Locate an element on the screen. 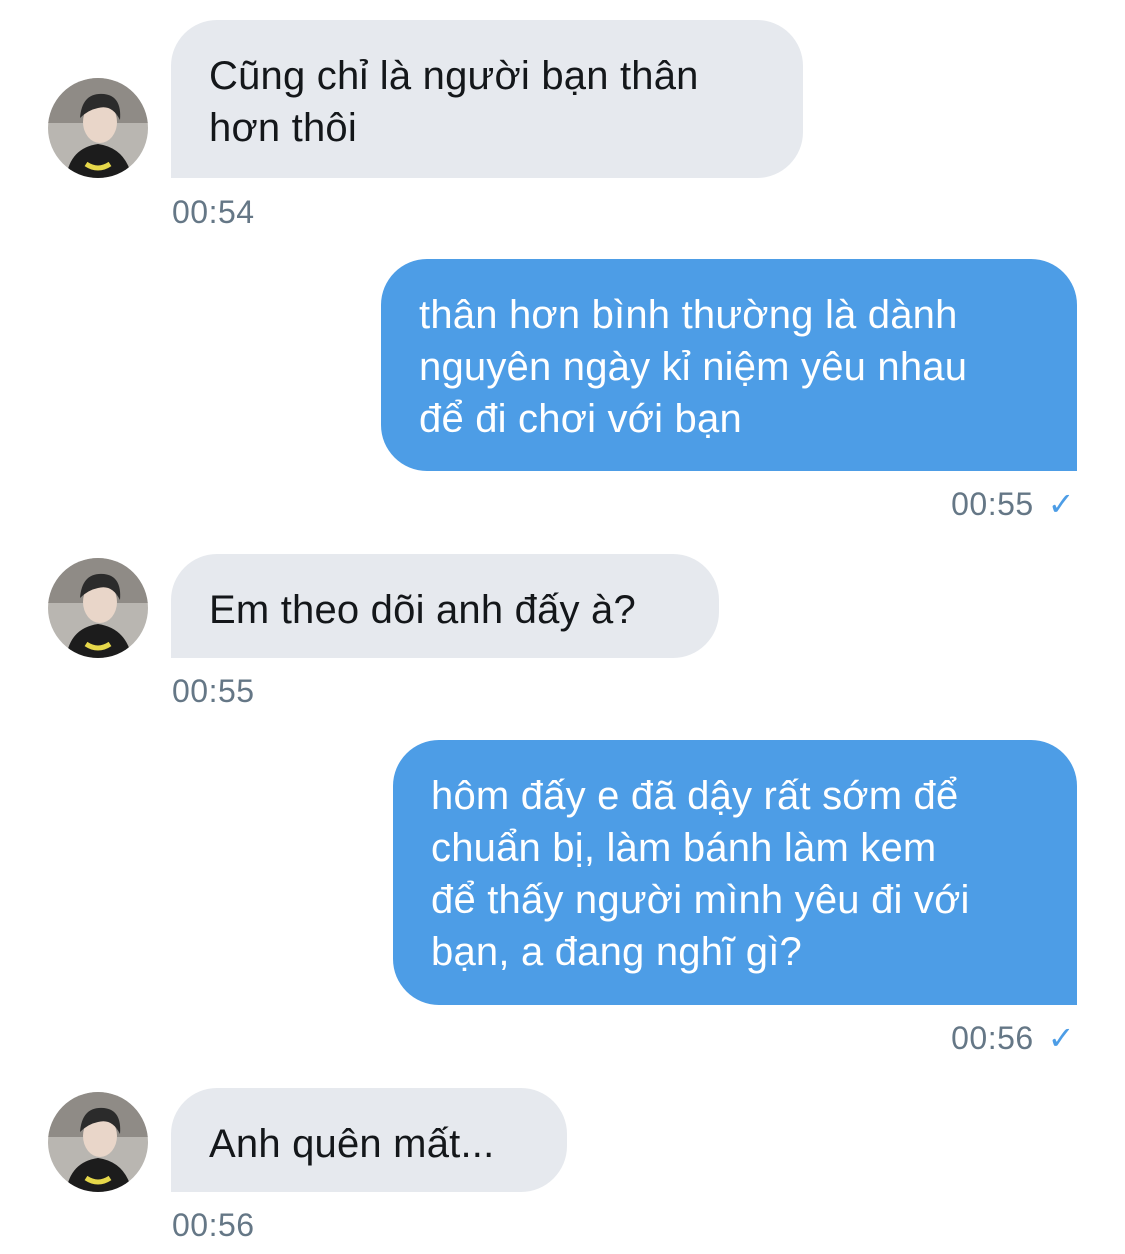  message-text-line: hơn thôi is located at coordinates (283, 128).